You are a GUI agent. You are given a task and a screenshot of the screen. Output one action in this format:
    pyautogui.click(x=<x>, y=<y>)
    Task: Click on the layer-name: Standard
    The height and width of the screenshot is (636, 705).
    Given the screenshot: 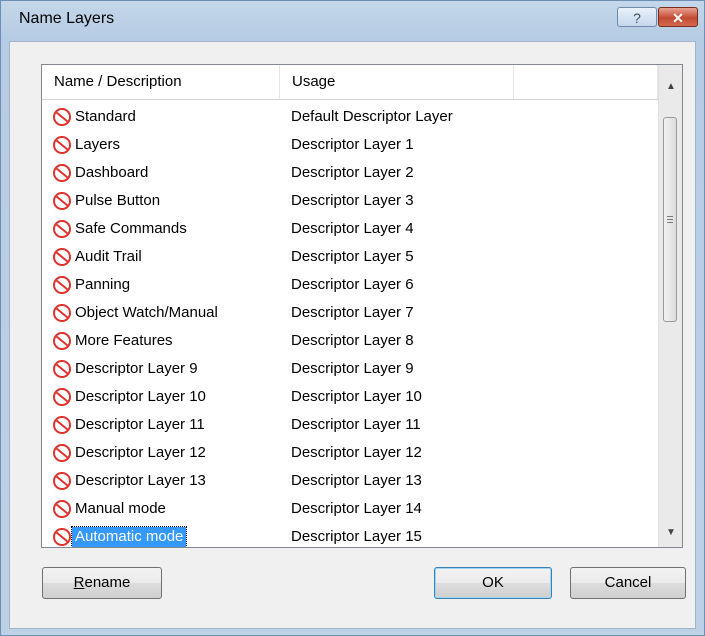 What is the action you would take?
    pyautogui.click(x=105, y=116)
    